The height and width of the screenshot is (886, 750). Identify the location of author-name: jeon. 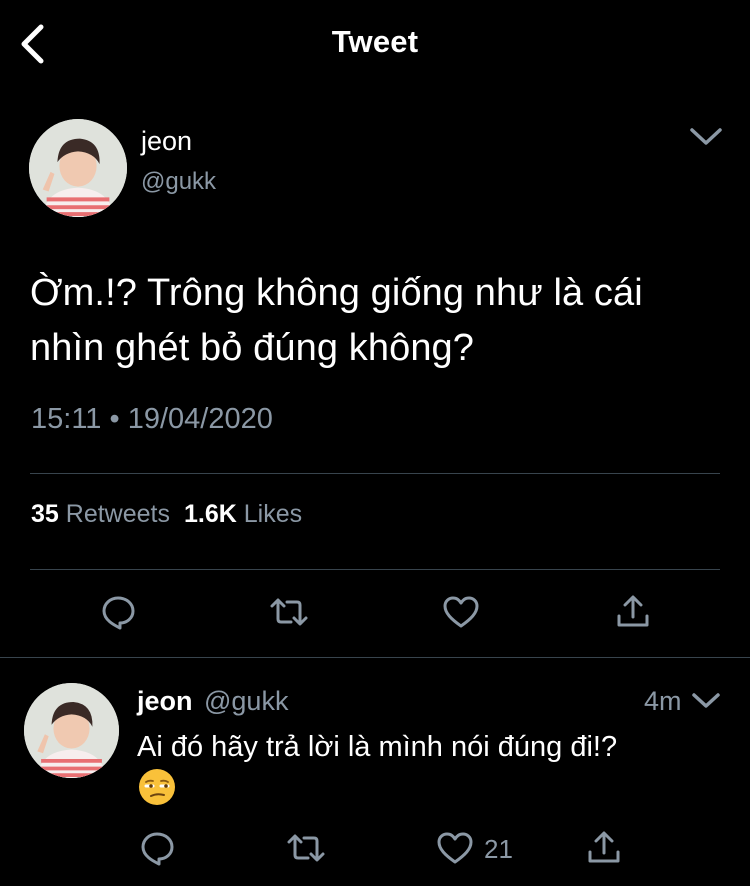
(166, 141).